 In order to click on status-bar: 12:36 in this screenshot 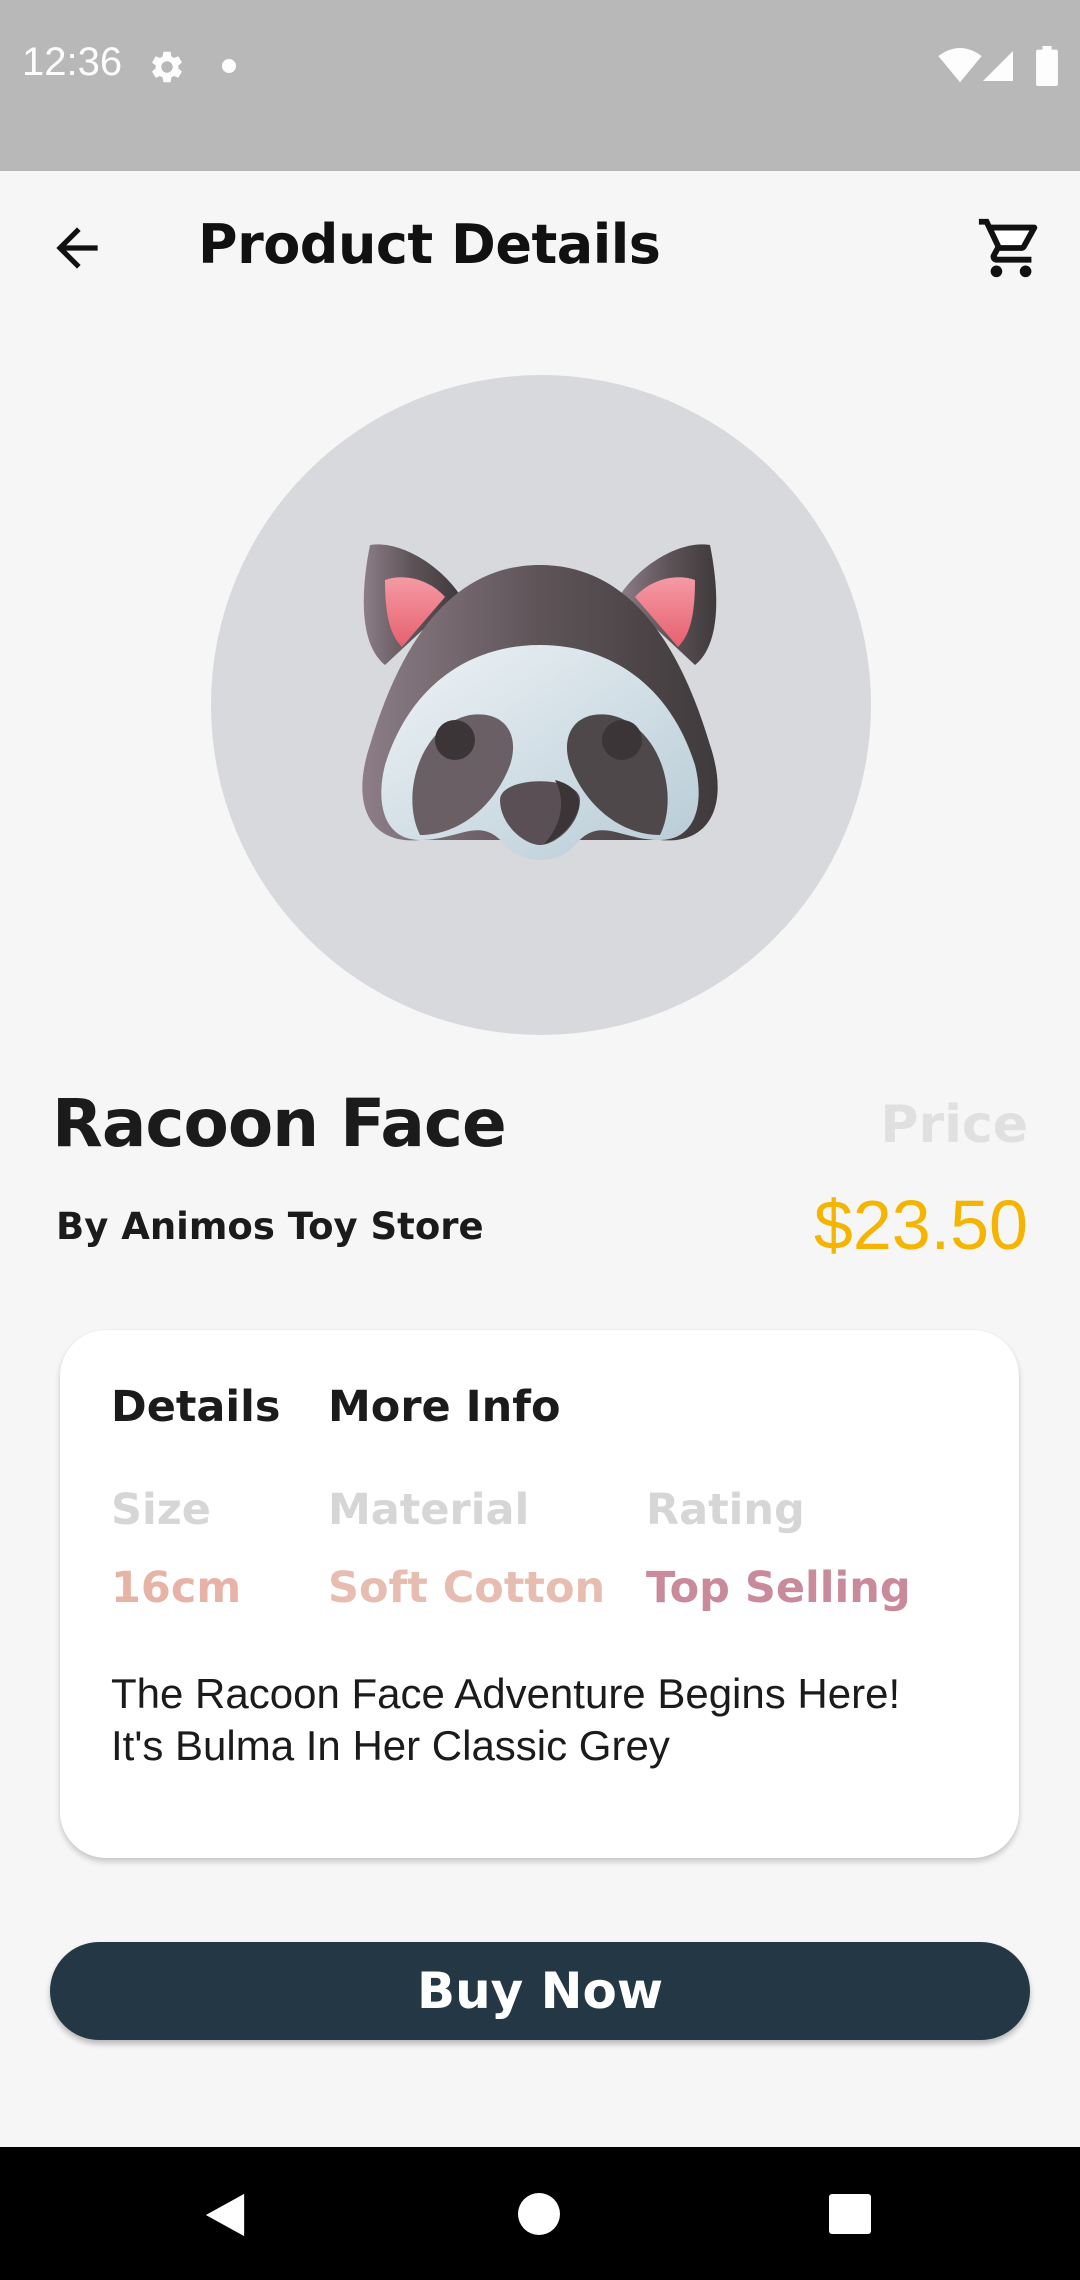, I will do `click(540, 85)`.